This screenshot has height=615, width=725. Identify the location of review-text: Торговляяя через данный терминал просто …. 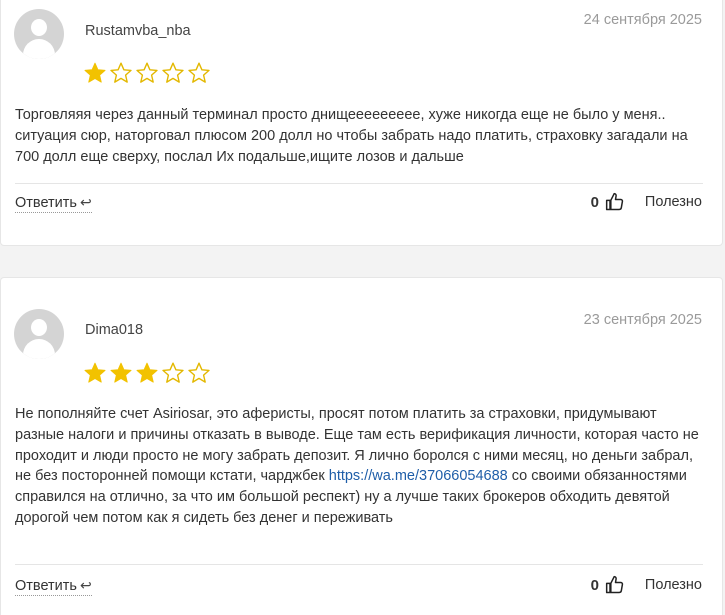
(351, 136).